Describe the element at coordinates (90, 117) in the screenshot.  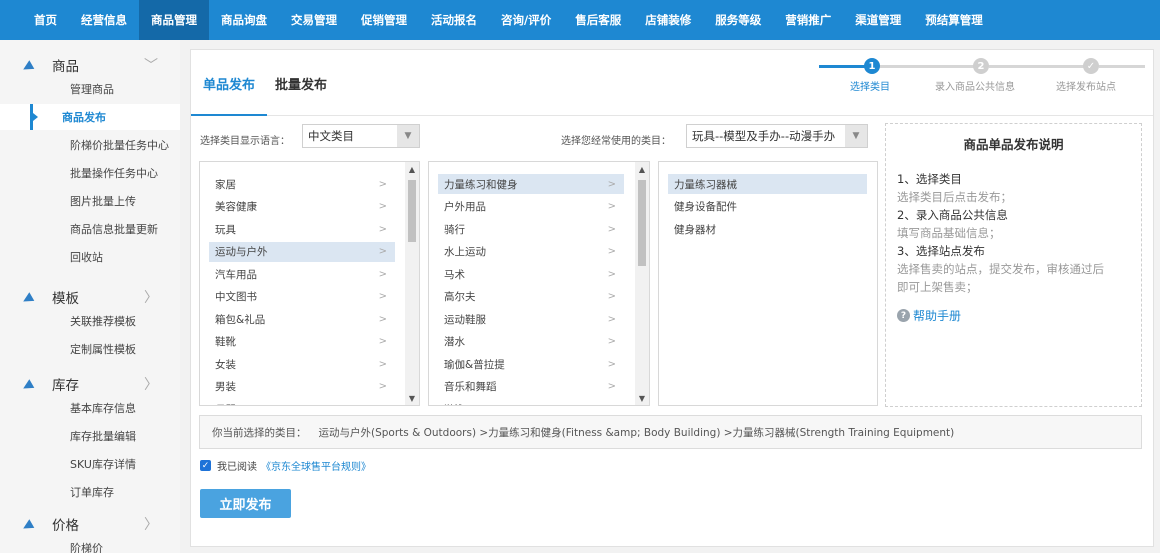
I see `sidebar-item: 商品发布` at that location.